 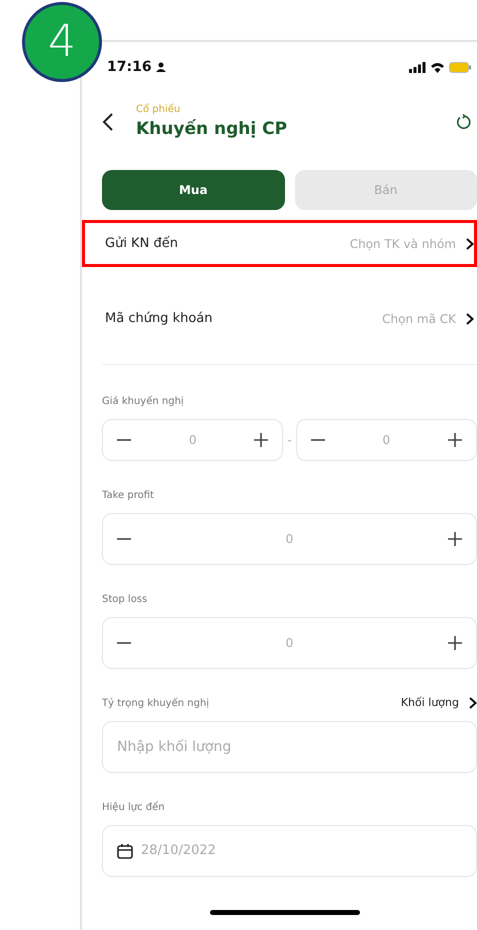 What do you see at coordinates (417, 67) in the screenshot?
I see `signal-icon` at bounding box center [417, 67].